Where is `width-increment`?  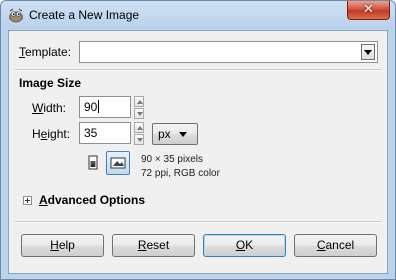
width-increment is located at coordinates (139, 101).